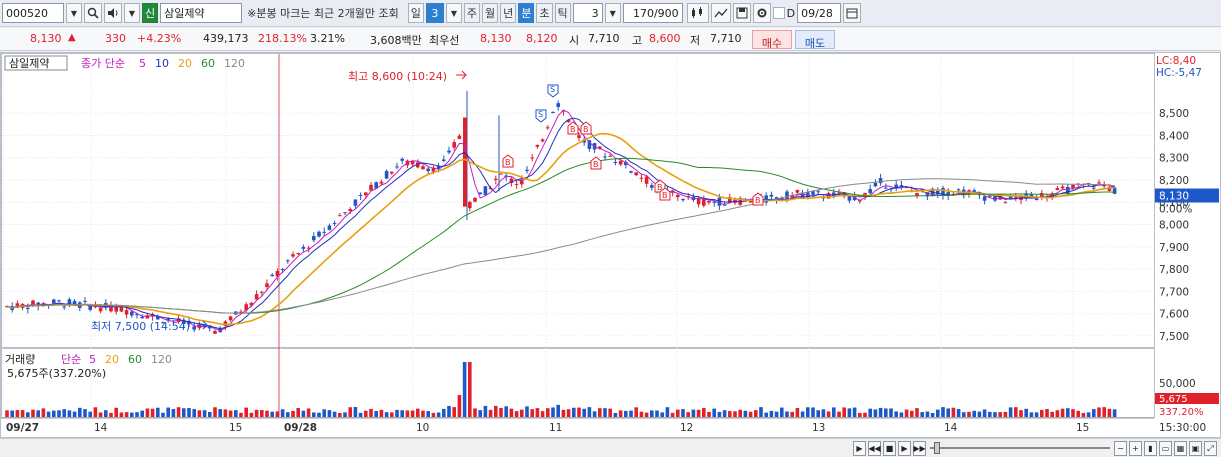 Image resolution: width=1221 pixels, height=457 pixels. I want to click on stock-code-input: 000520, so click(33, 13).